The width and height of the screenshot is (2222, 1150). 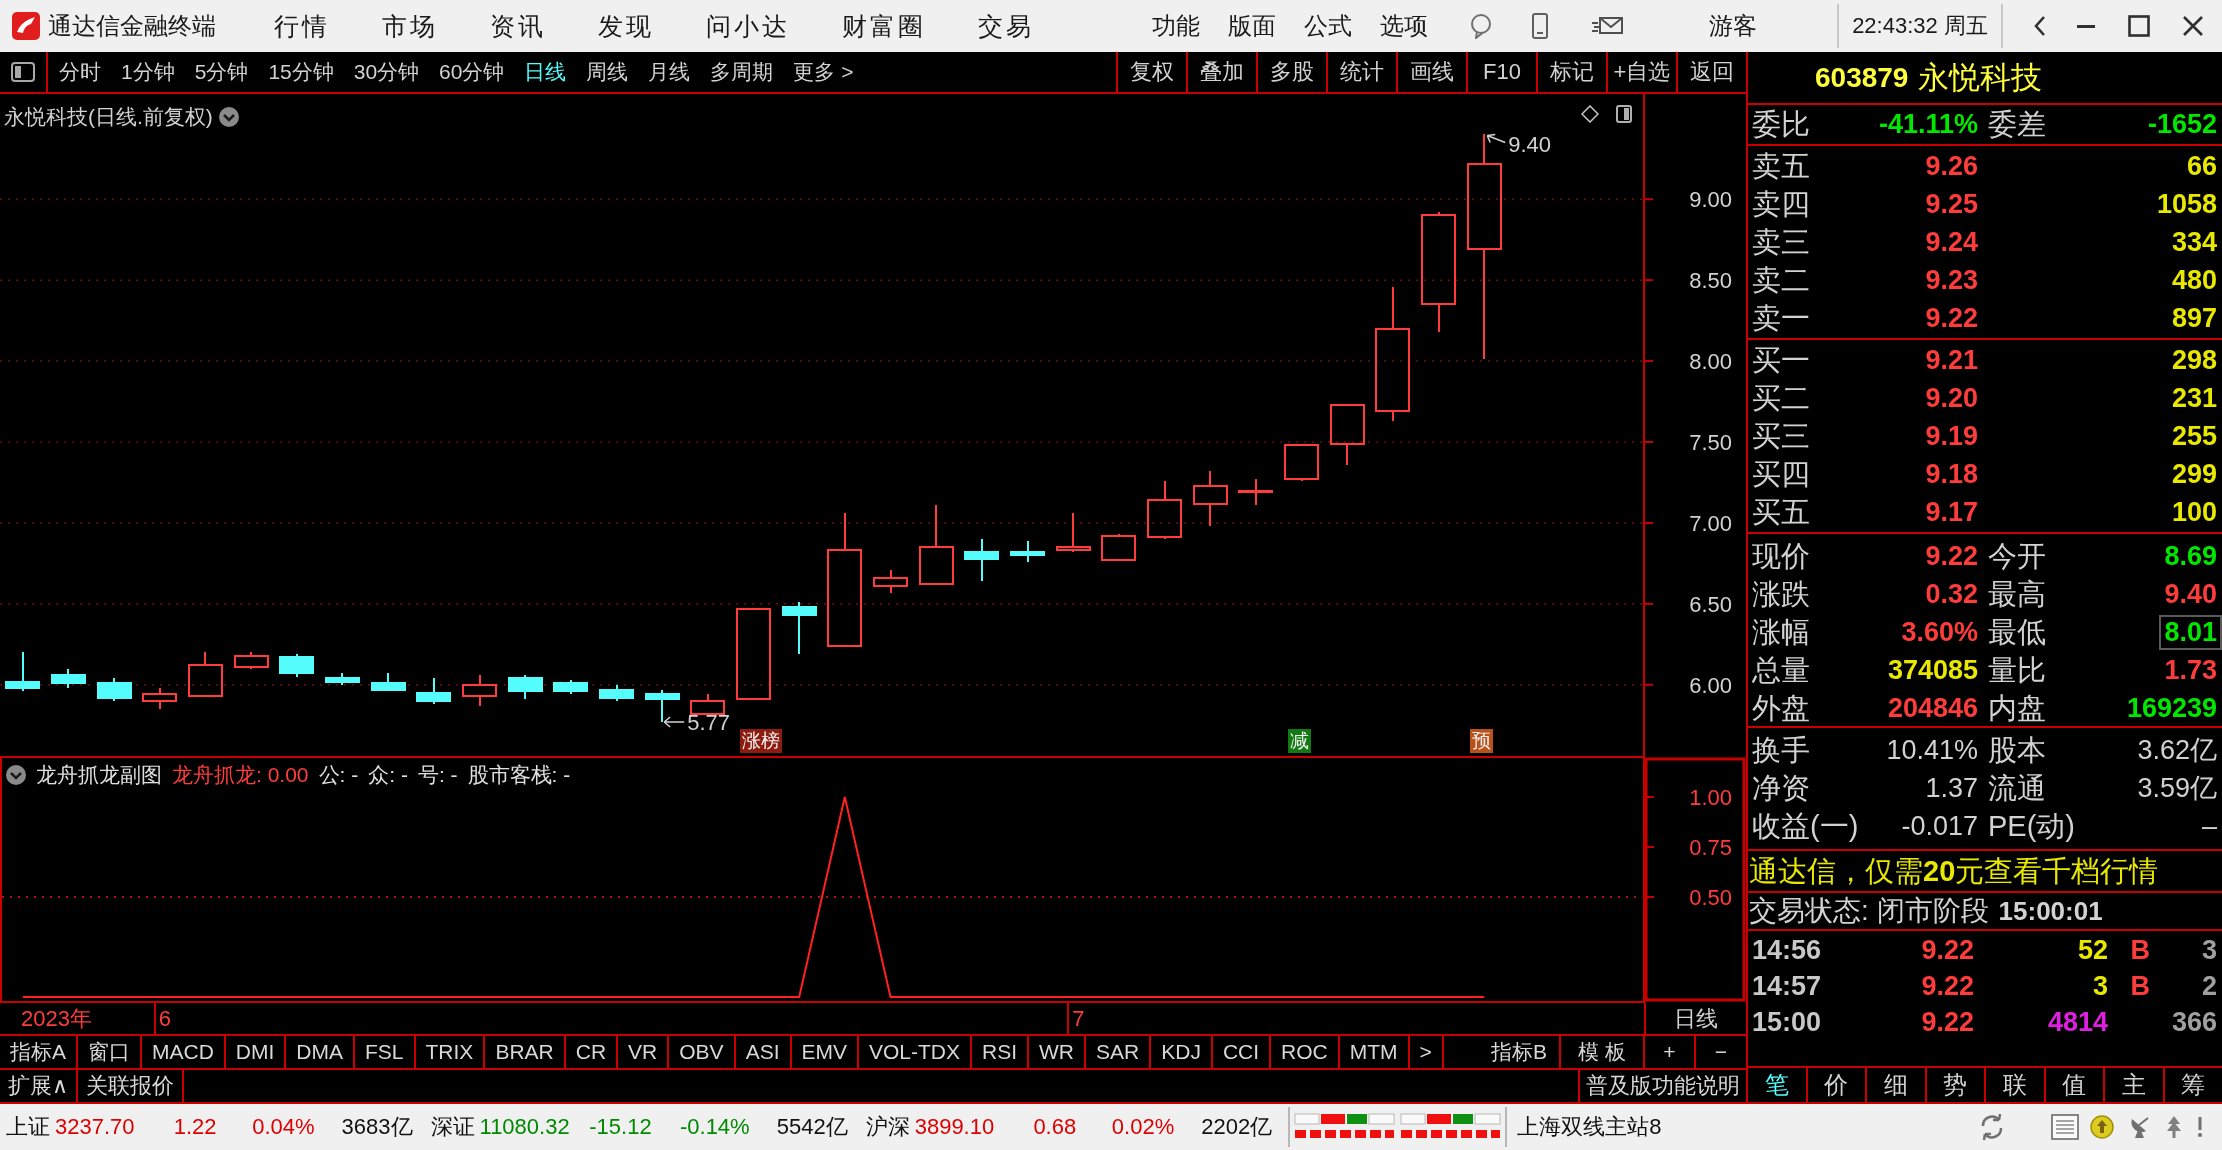 What do you see at coordinates (302, 26) in the screenshot?
I see `menu-item: 行情` at bounding box center [302, 26].